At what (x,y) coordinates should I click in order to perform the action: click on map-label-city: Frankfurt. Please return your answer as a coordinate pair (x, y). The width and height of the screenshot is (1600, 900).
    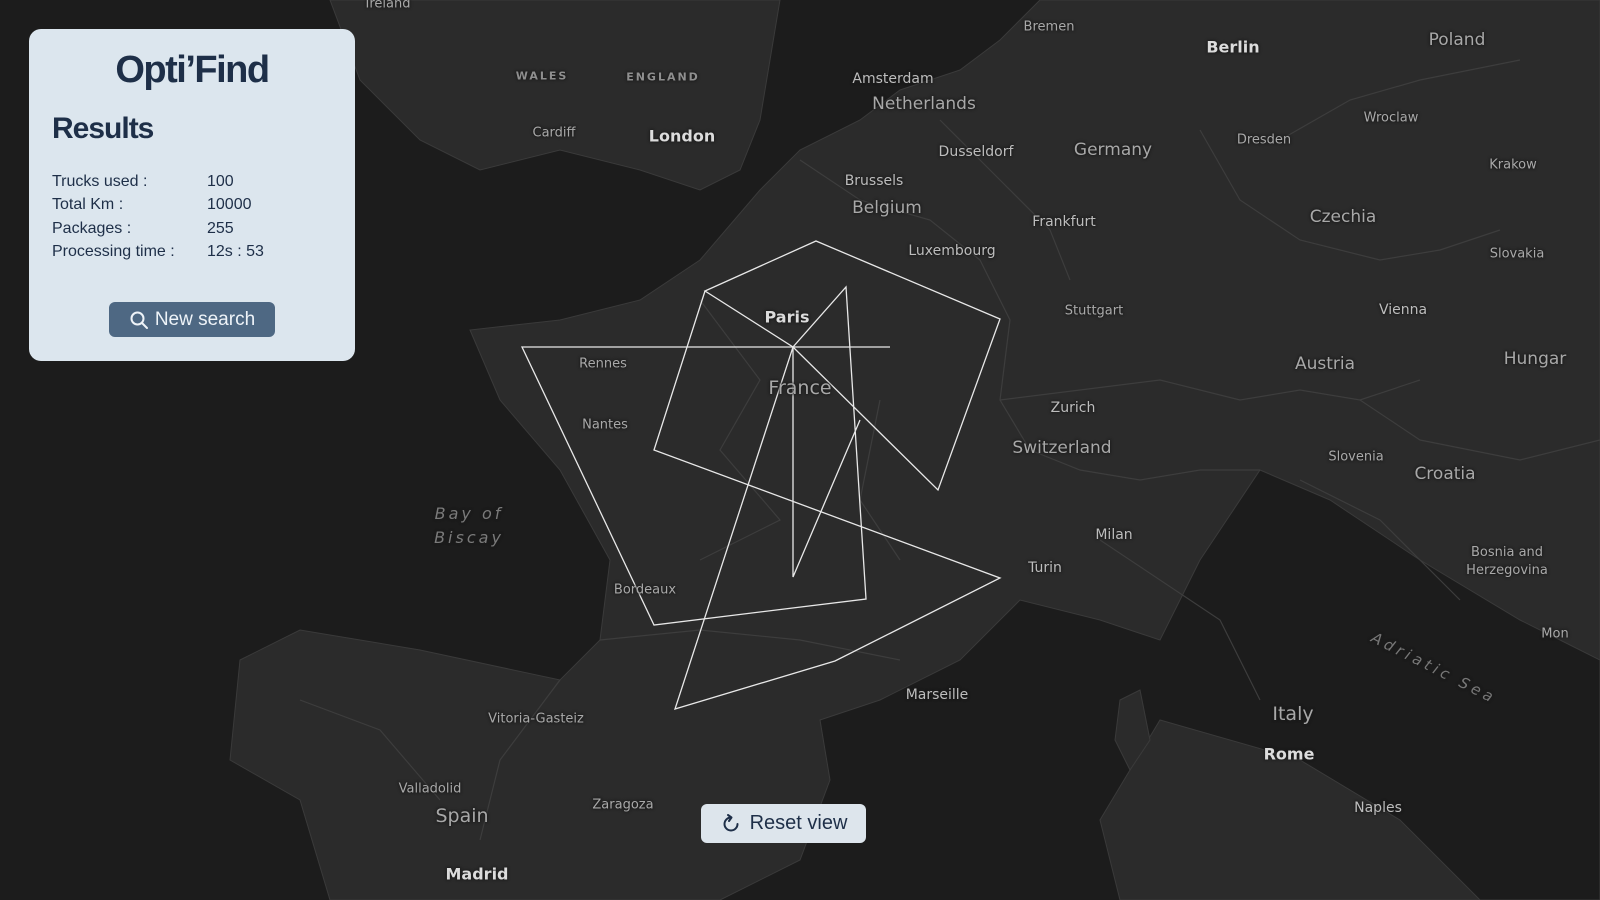
    Looking at the image, I should click on (1064, 222).